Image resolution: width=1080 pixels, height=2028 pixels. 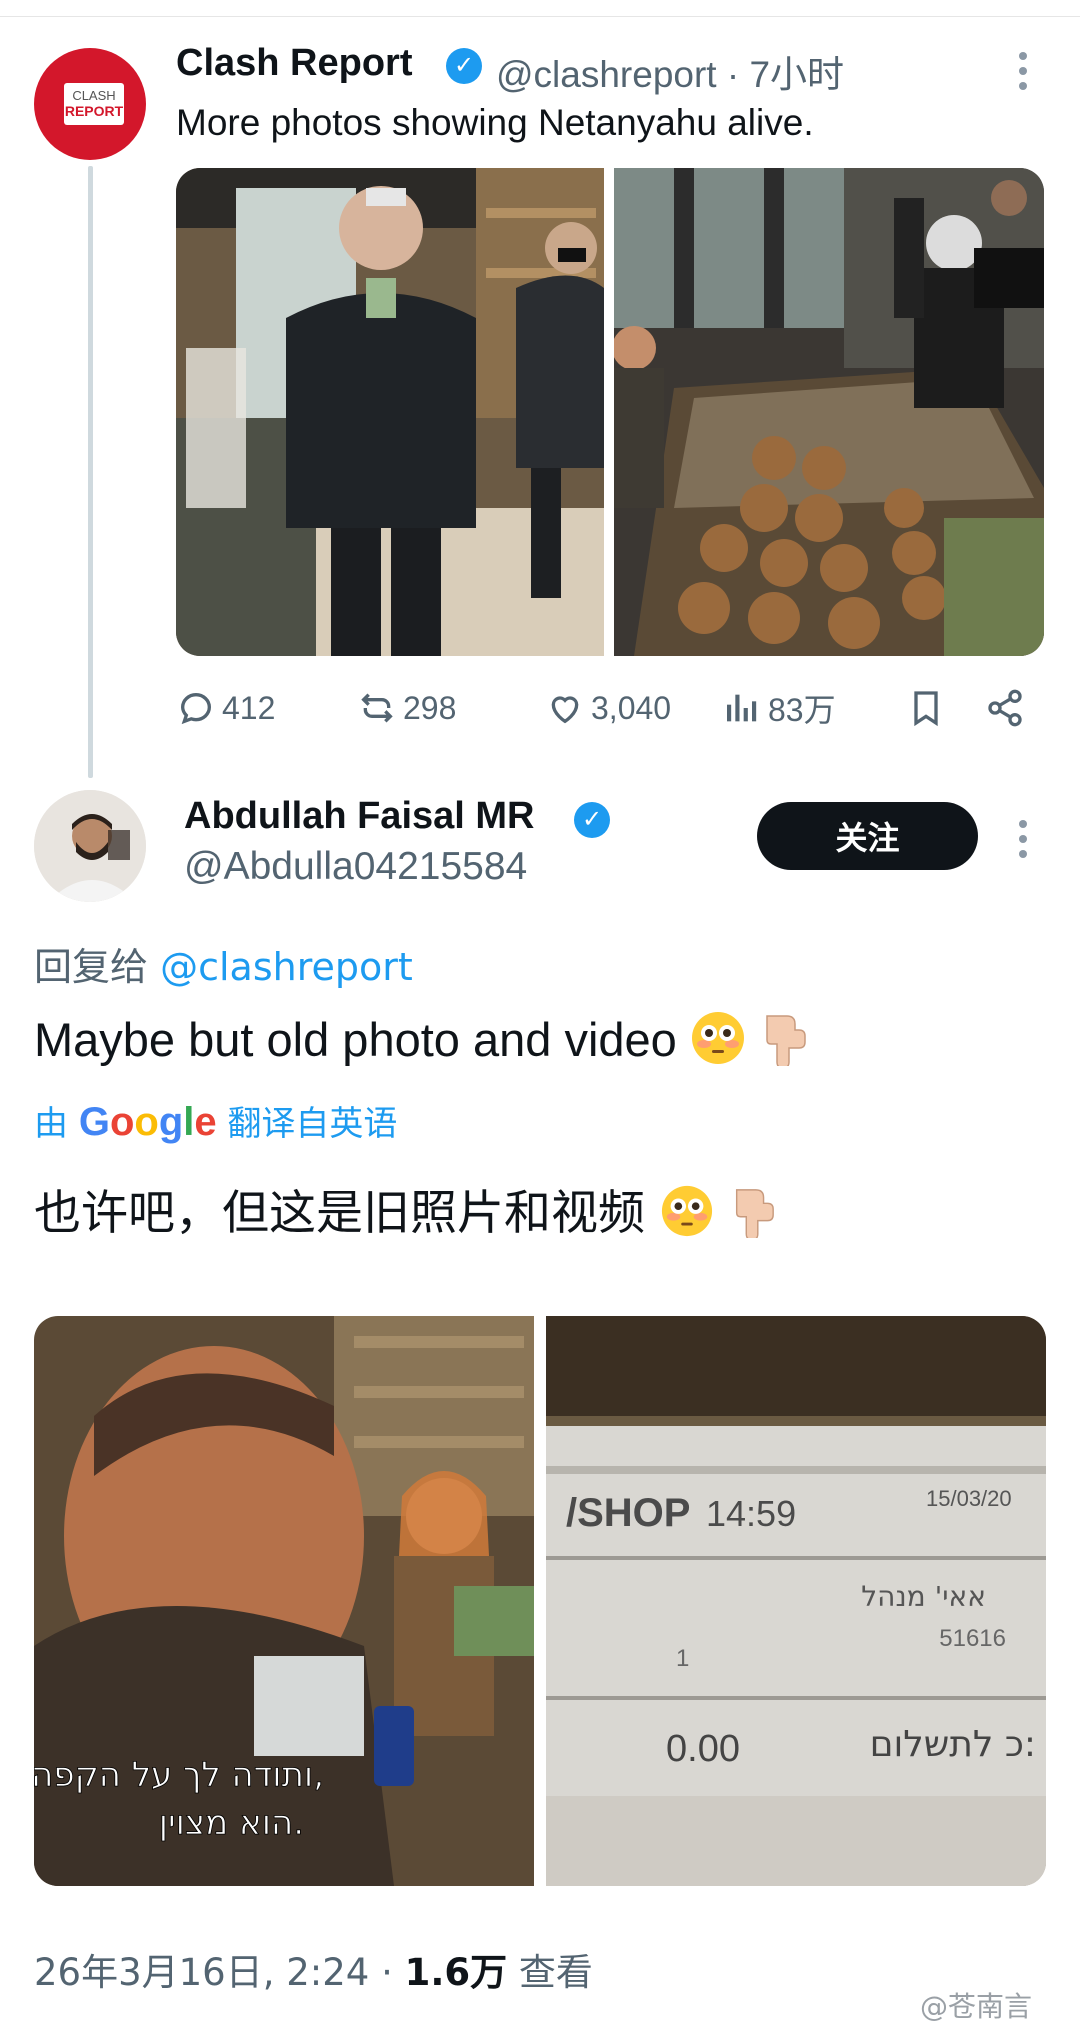 I want to click on clash-report-avatar: CLASH REPORT, so click(x=90, y=104).